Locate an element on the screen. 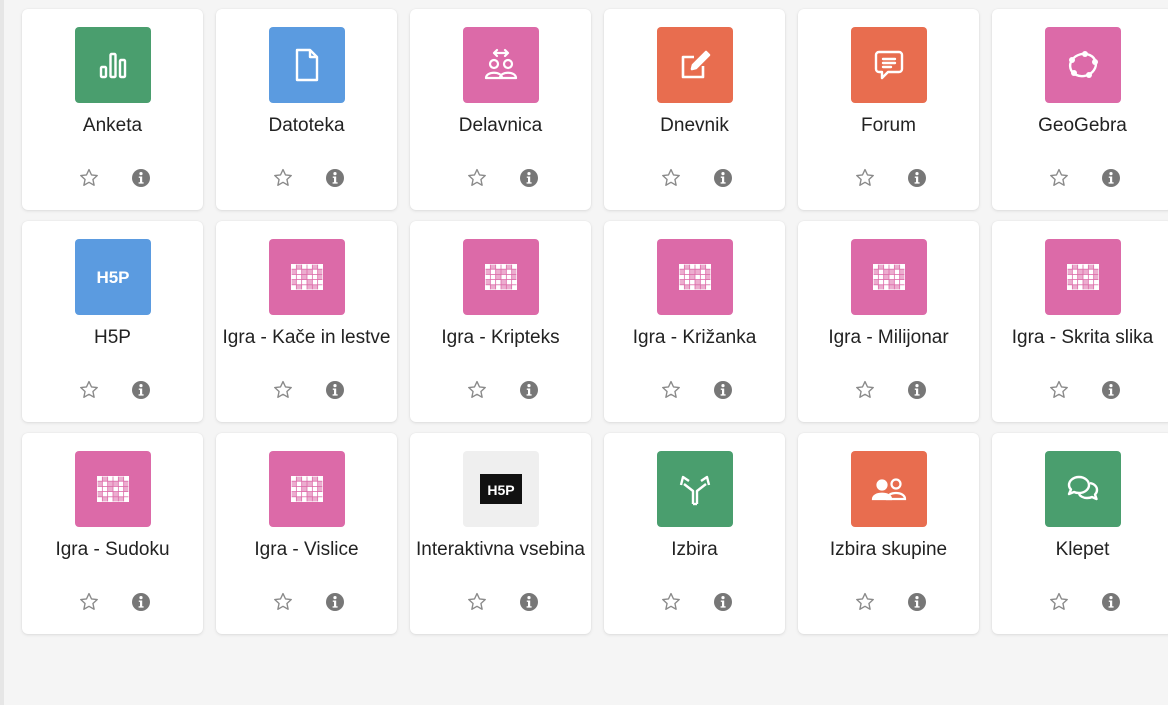  module-tile: Igra - Sudoku is located at coordinates (112, 533).